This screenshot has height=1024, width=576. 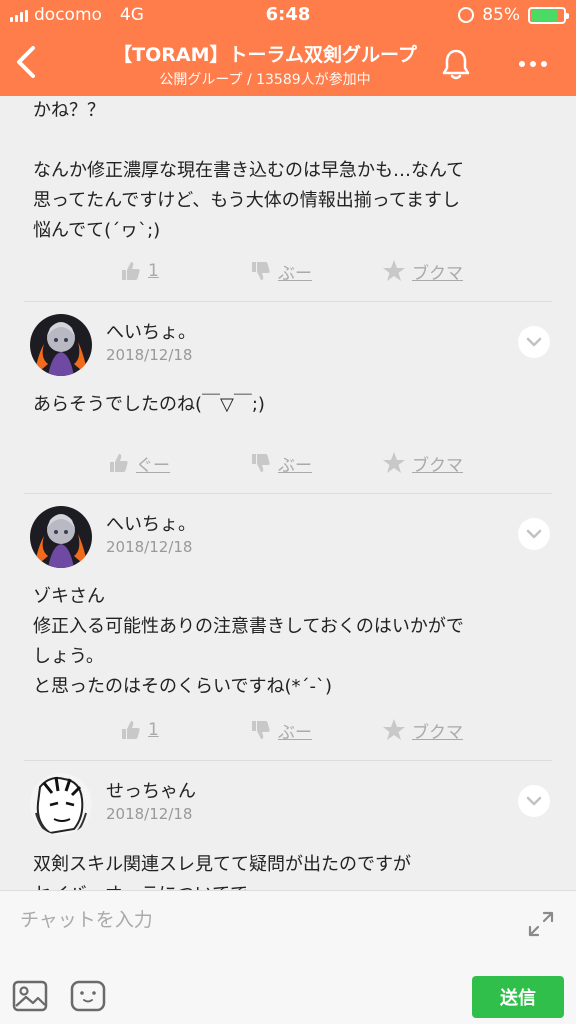 What do you see at coordinates (466, 15) in the screenshot?
I see `orientation-lock-icon` at bounding box center [466, 15].